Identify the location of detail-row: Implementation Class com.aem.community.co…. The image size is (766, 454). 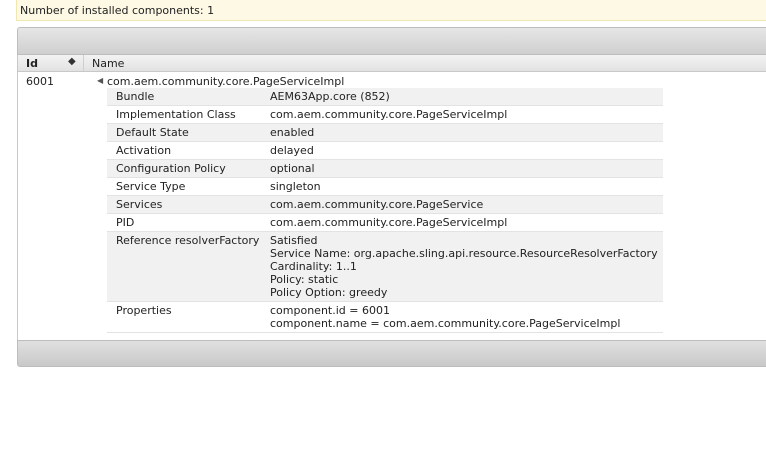
(385, 114).